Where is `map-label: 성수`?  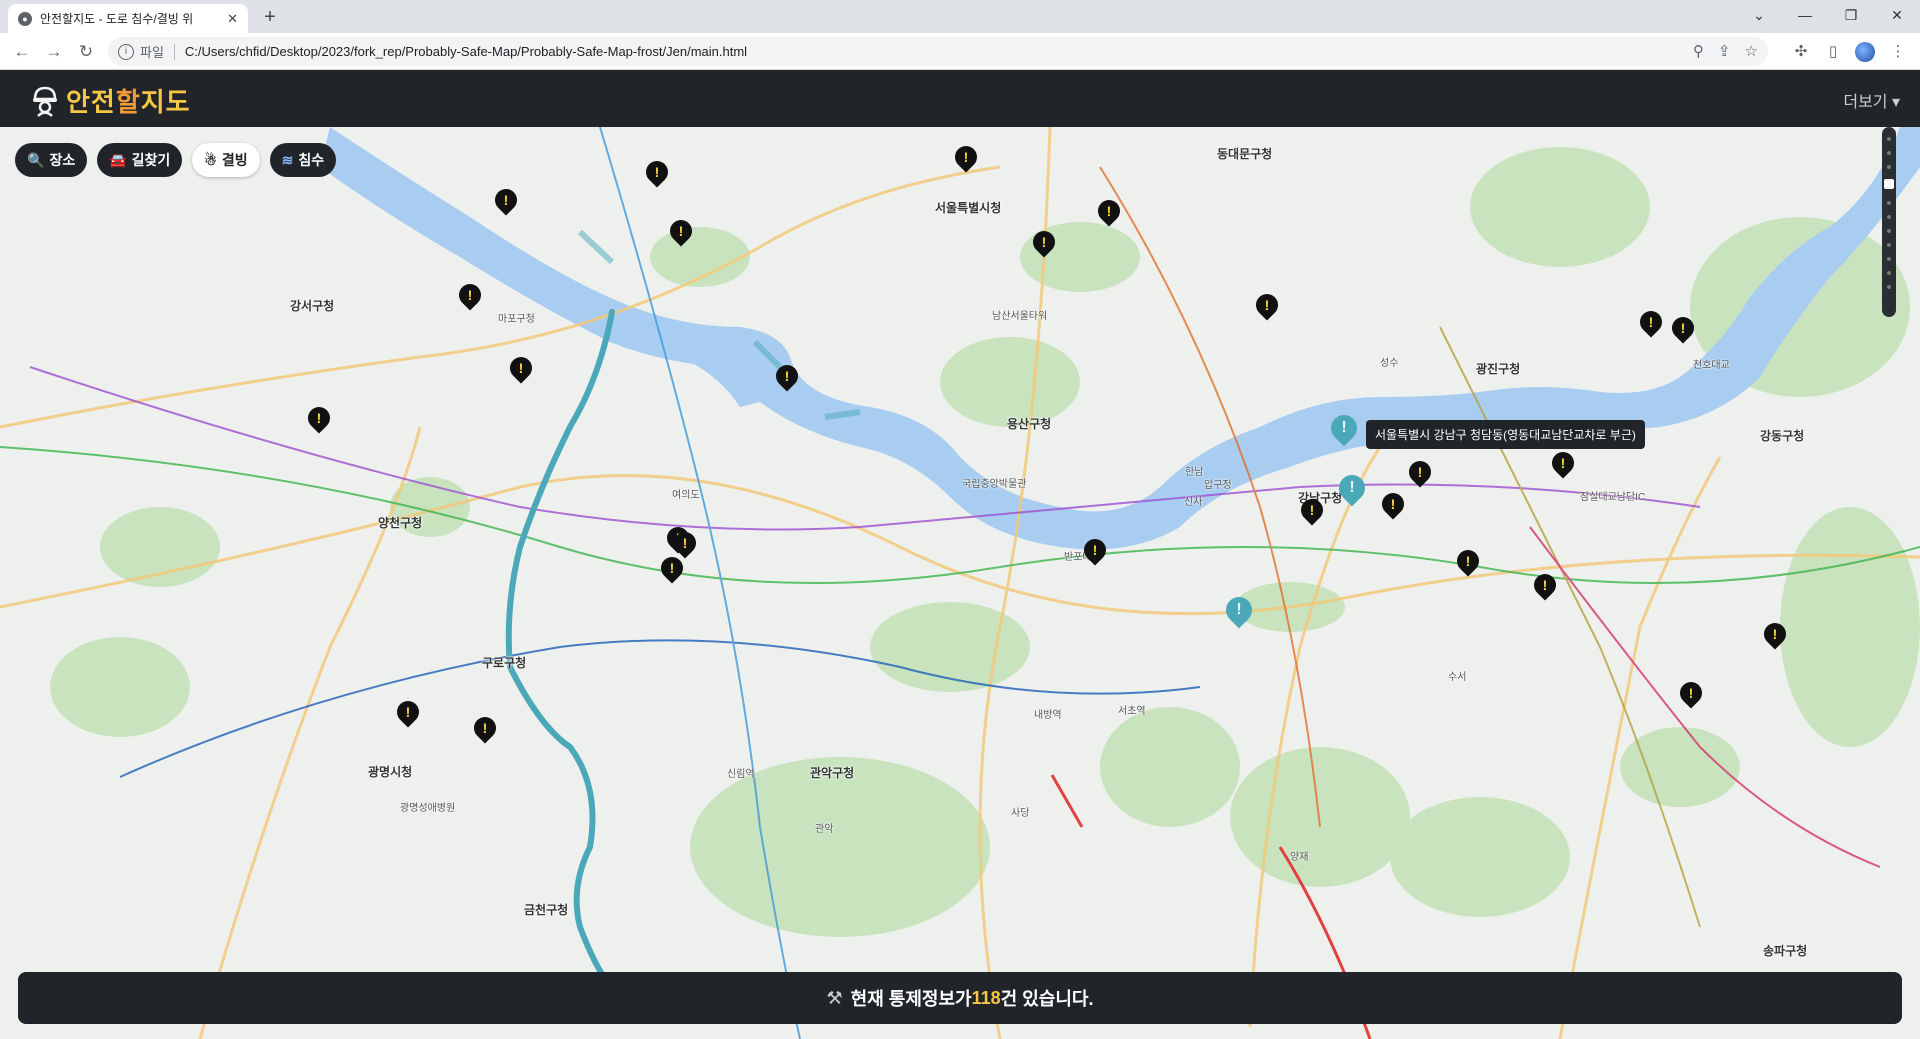 map-label: 성수 is located at coordinates (1389, 363).